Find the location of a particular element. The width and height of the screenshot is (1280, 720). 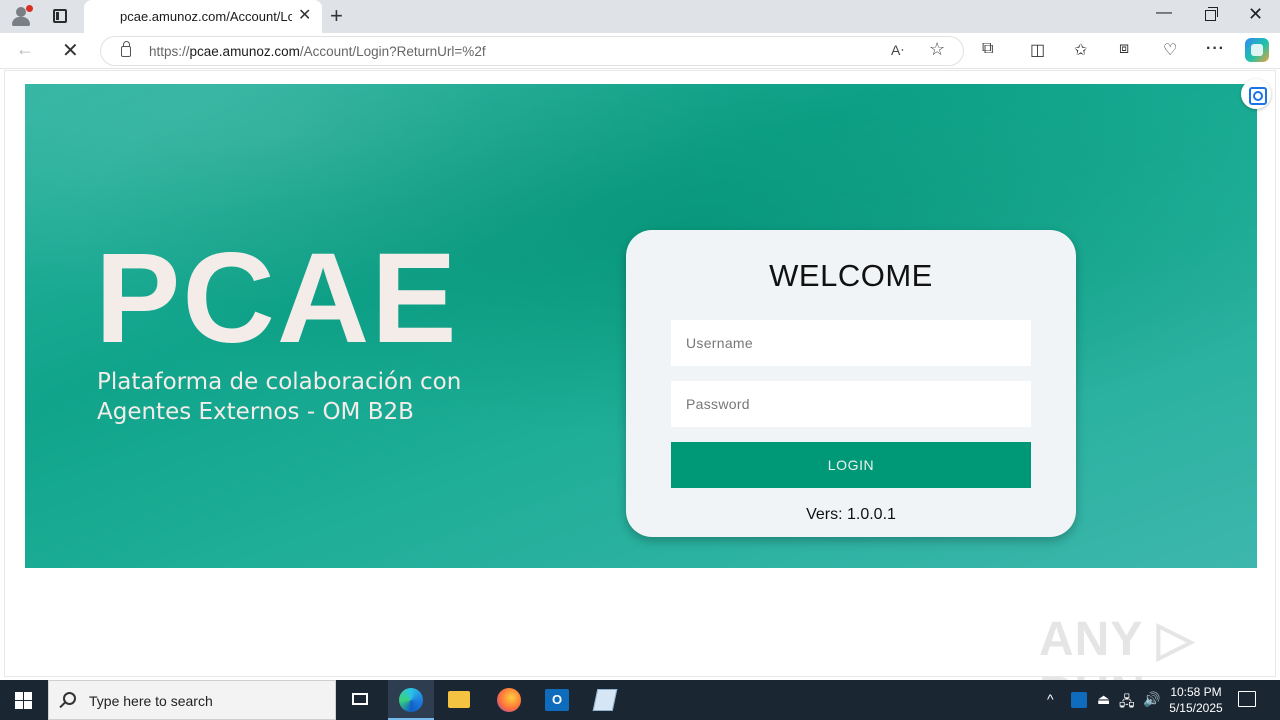

copilot-icon is located at coordinates (1257, 50).